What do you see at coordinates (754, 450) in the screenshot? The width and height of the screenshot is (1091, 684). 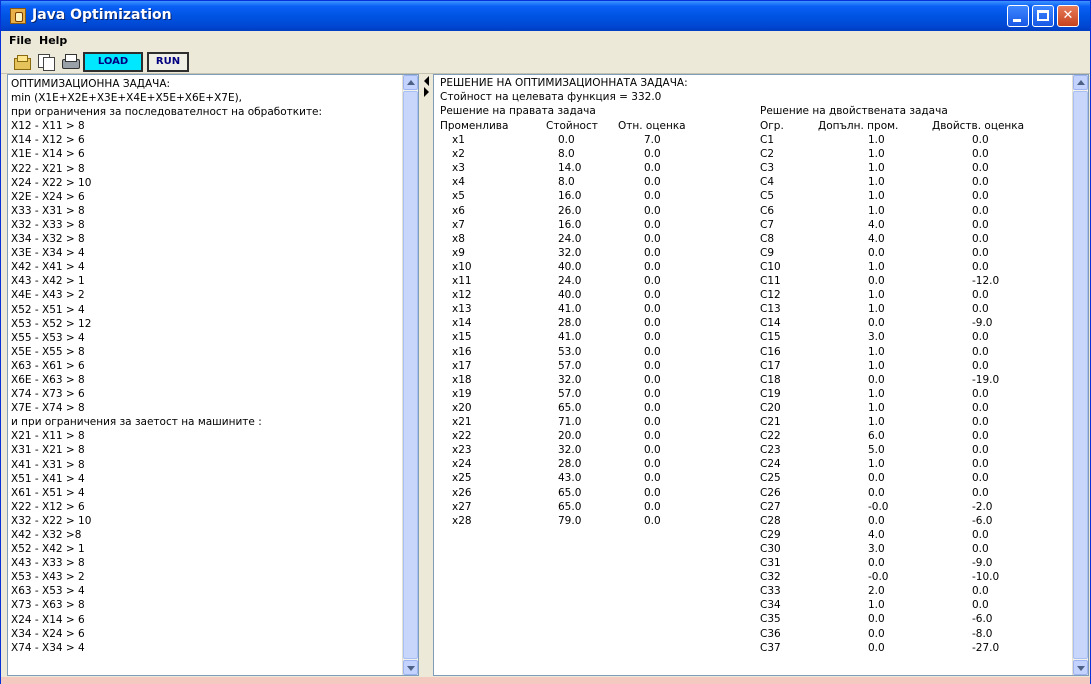 I see `table-row: x23 32.0 0.0 C23 5.0 0.0` at bounding box center [754, 450].